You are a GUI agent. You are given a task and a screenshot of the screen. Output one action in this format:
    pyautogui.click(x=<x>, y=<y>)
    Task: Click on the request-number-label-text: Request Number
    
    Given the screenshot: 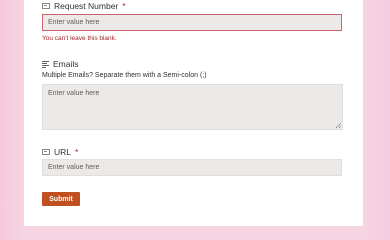 What is the action you would take?
    pyautogui.click(x=86, y=6)
    